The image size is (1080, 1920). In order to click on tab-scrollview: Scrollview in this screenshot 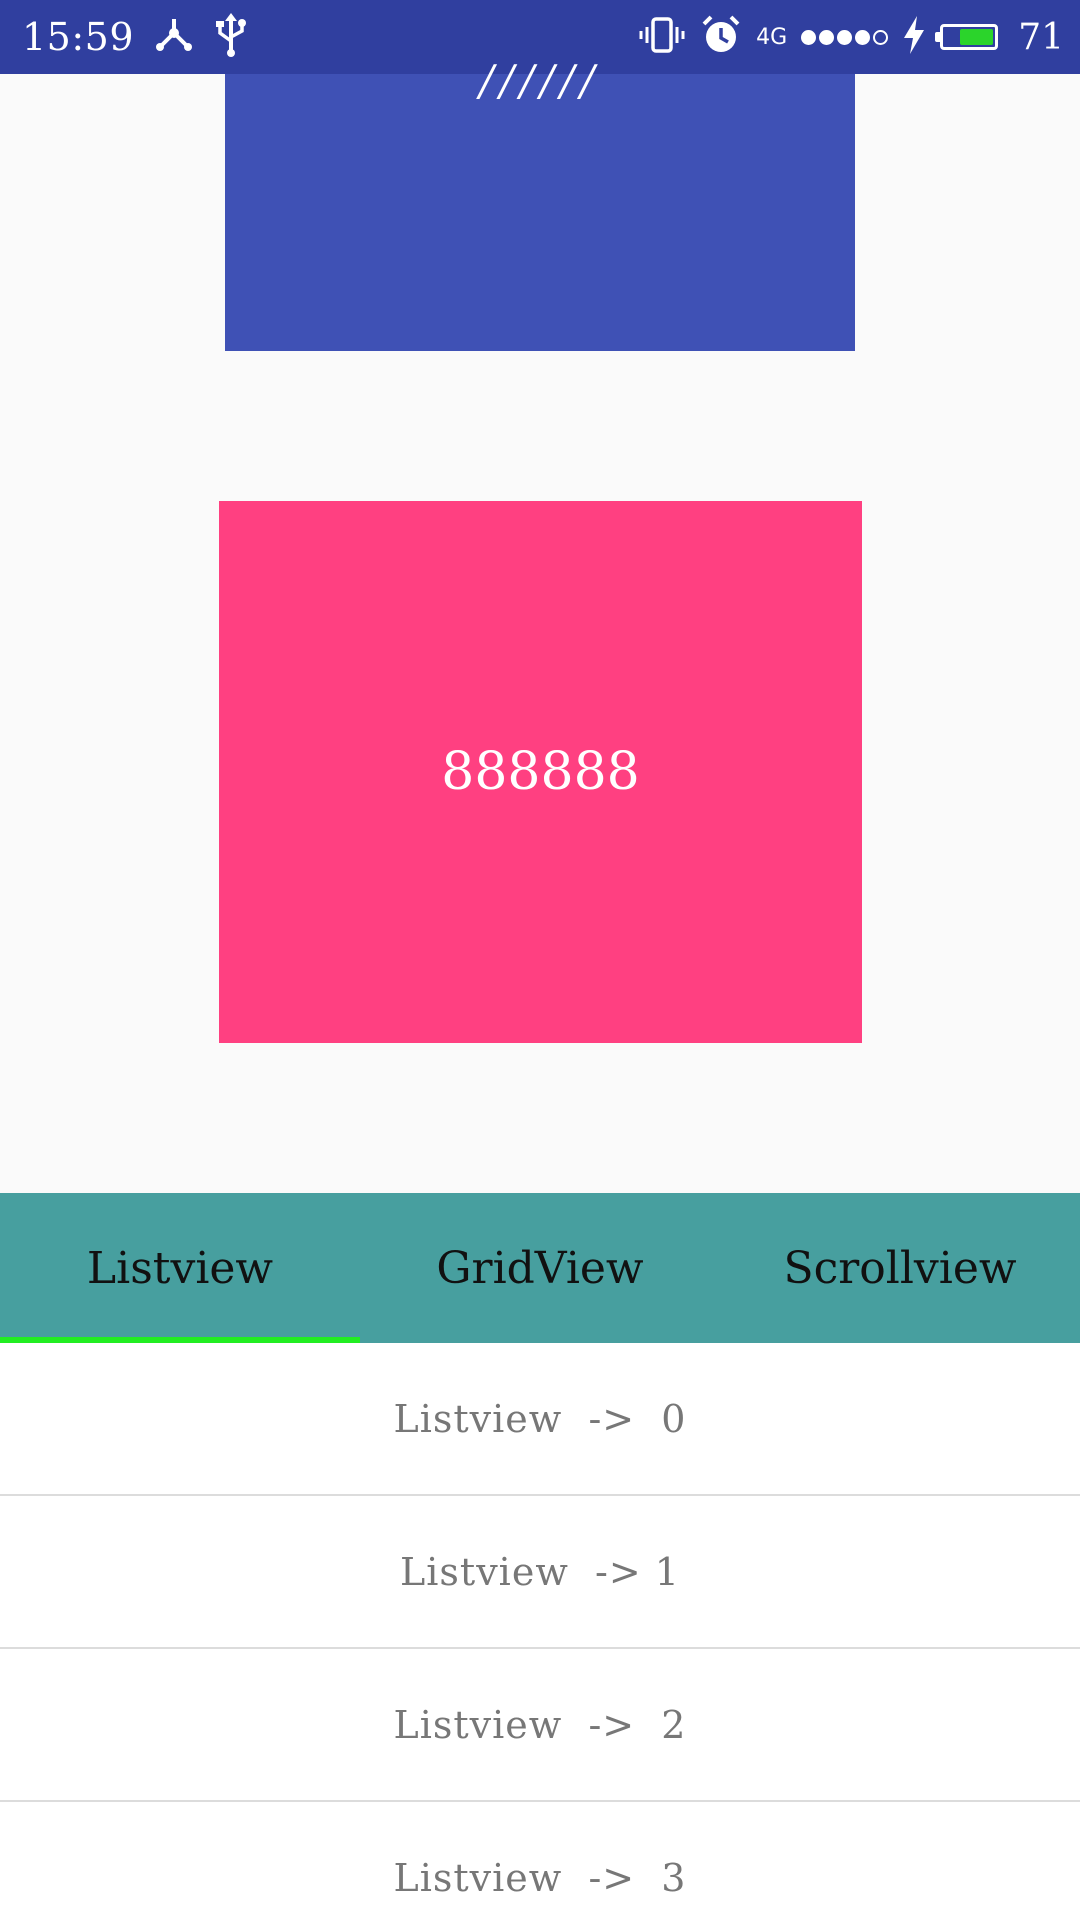, I will do `click(900, 1268)`.